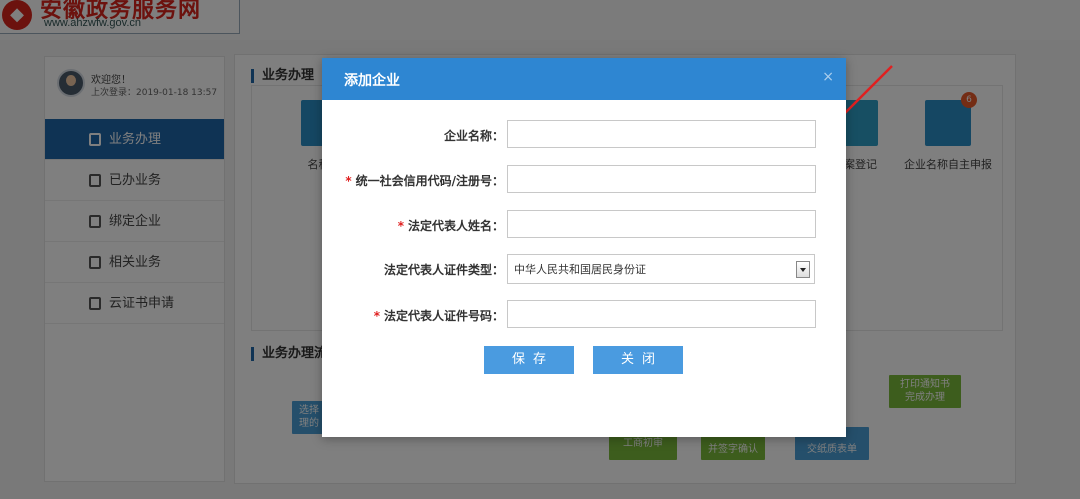 The width and height of the screenshot is (1080, 499). I want to click on dialog-title: 添加企业, so click(372, 81).